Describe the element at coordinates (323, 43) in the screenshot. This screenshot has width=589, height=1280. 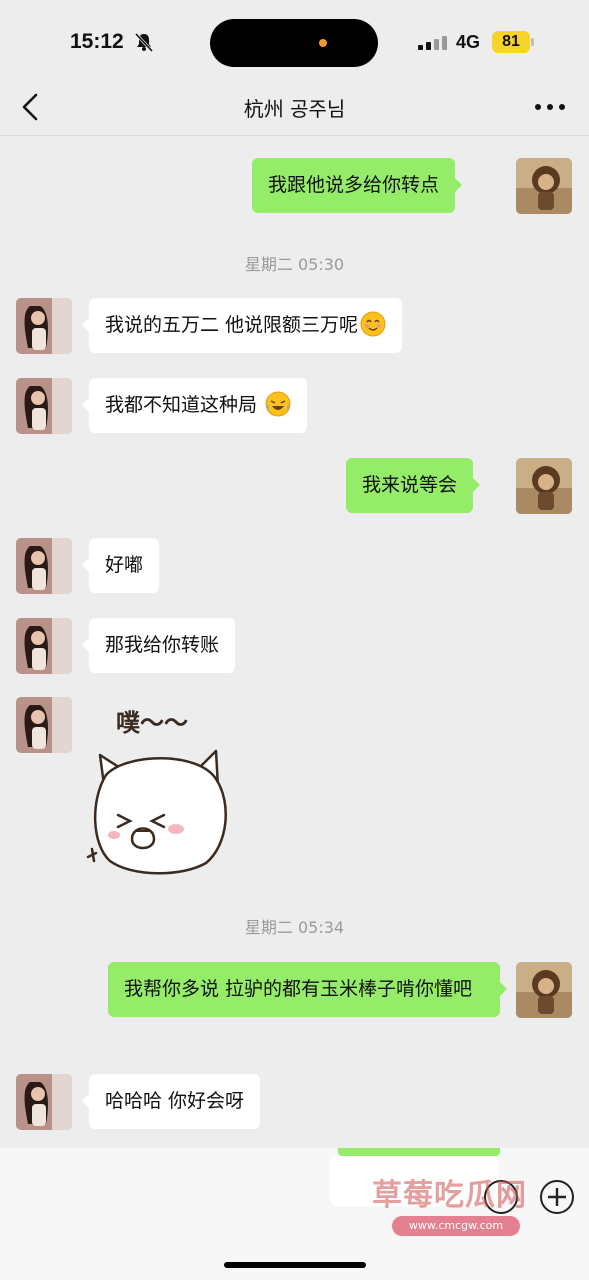
I see `camera-indicator-dot` at that location.